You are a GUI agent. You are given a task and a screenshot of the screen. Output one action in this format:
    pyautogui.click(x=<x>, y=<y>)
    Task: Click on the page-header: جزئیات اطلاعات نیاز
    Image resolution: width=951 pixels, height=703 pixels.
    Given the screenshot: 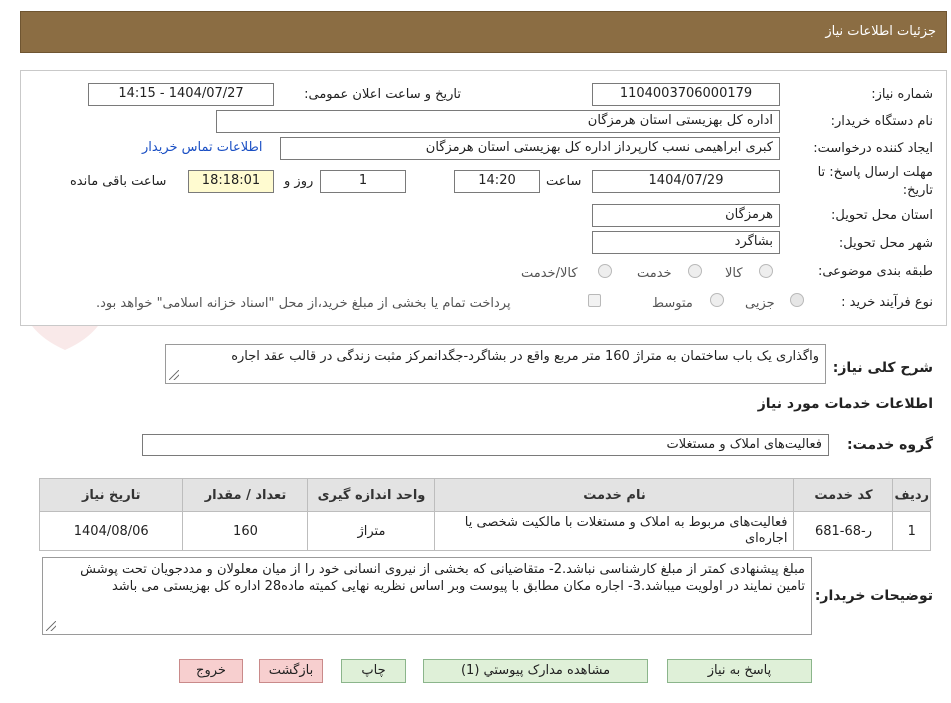 What is the action you would take?
    pyautogui.click(x=483, y=32)
    